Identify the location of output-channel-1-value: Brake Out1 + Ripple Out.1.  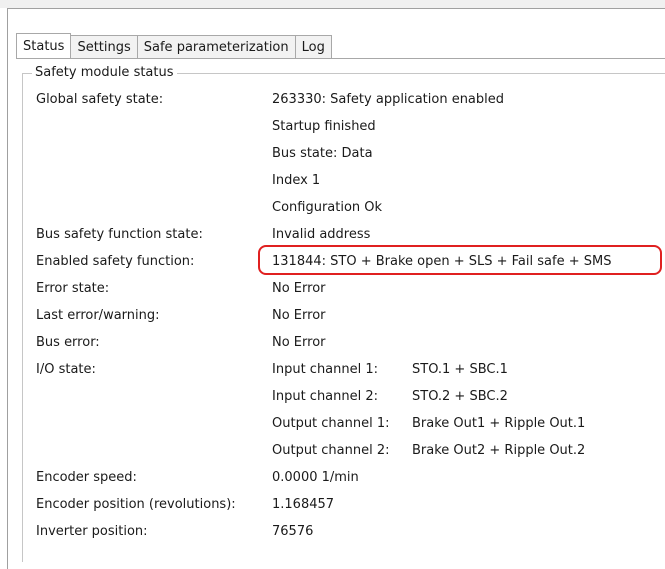
(499, 423).